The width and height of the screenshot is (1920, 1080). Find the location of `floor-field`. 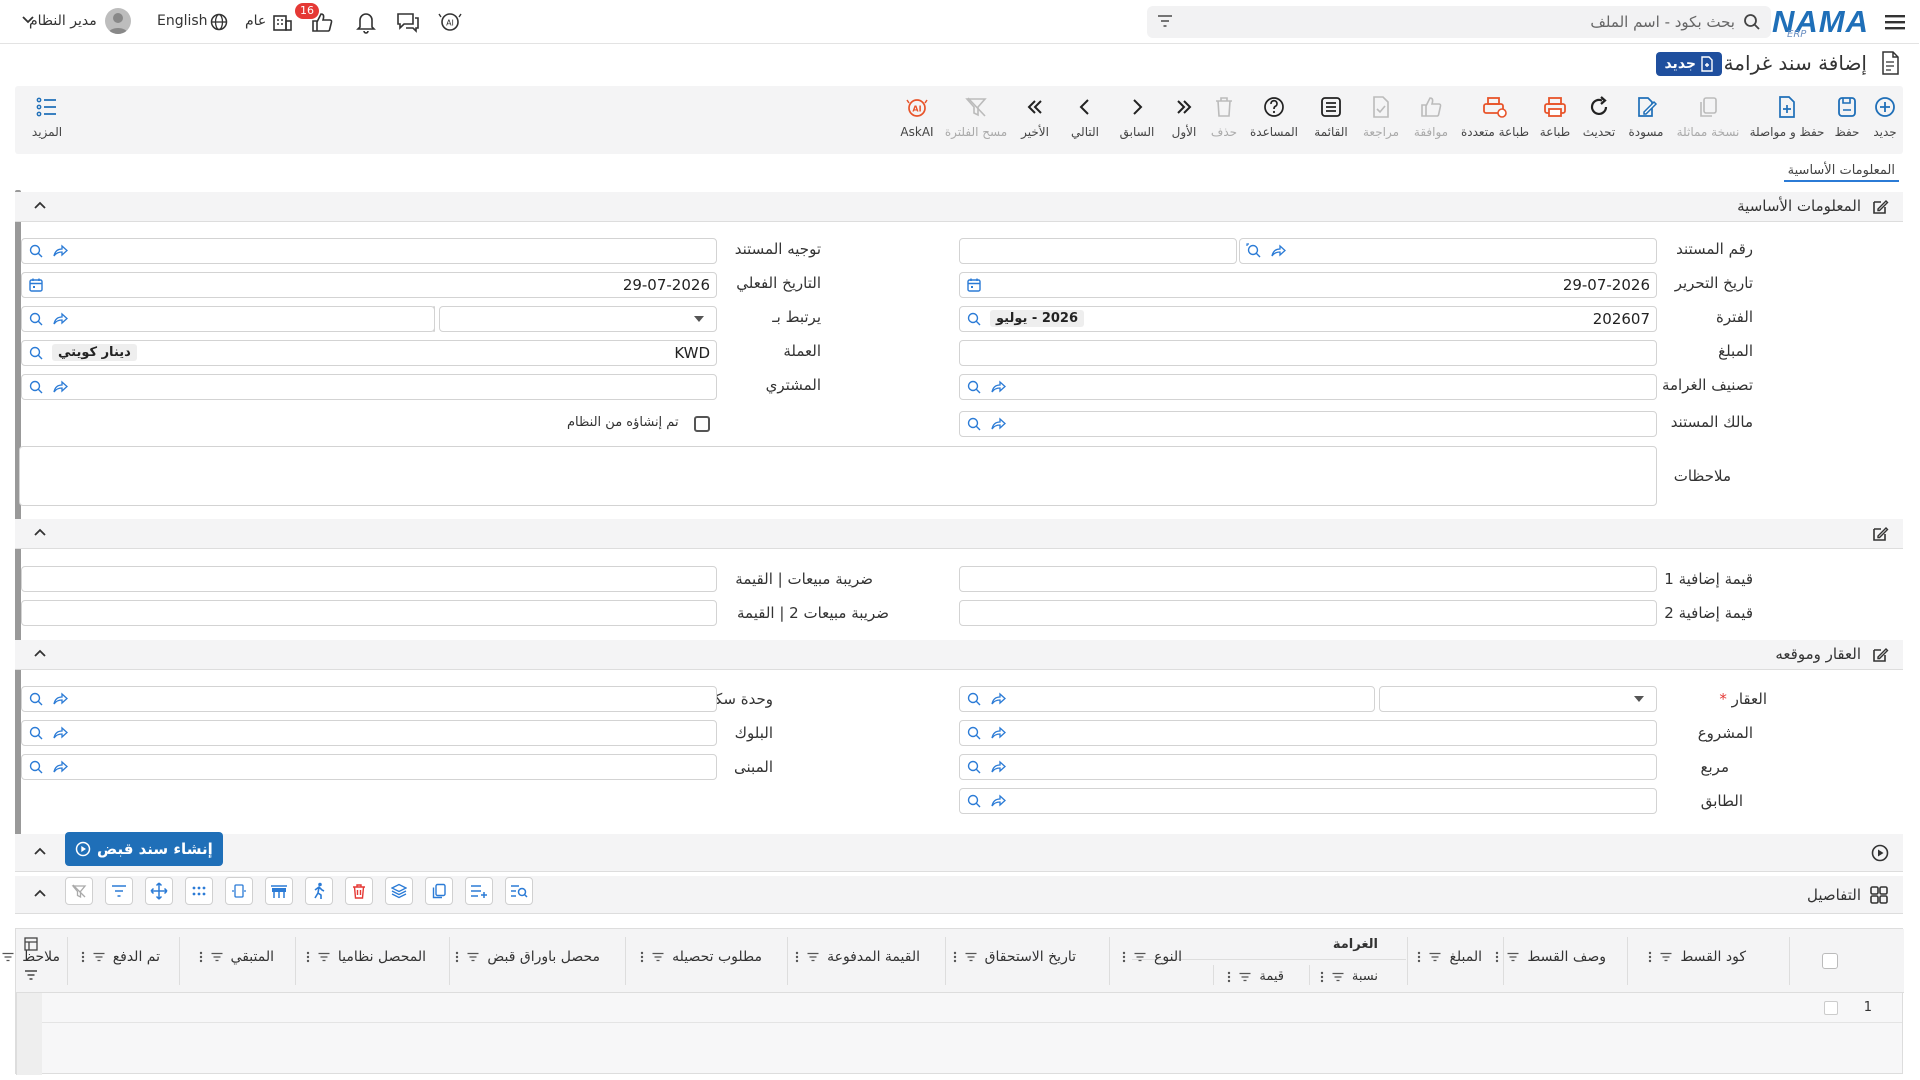

floor-field is located at coordinates (1309, 801).